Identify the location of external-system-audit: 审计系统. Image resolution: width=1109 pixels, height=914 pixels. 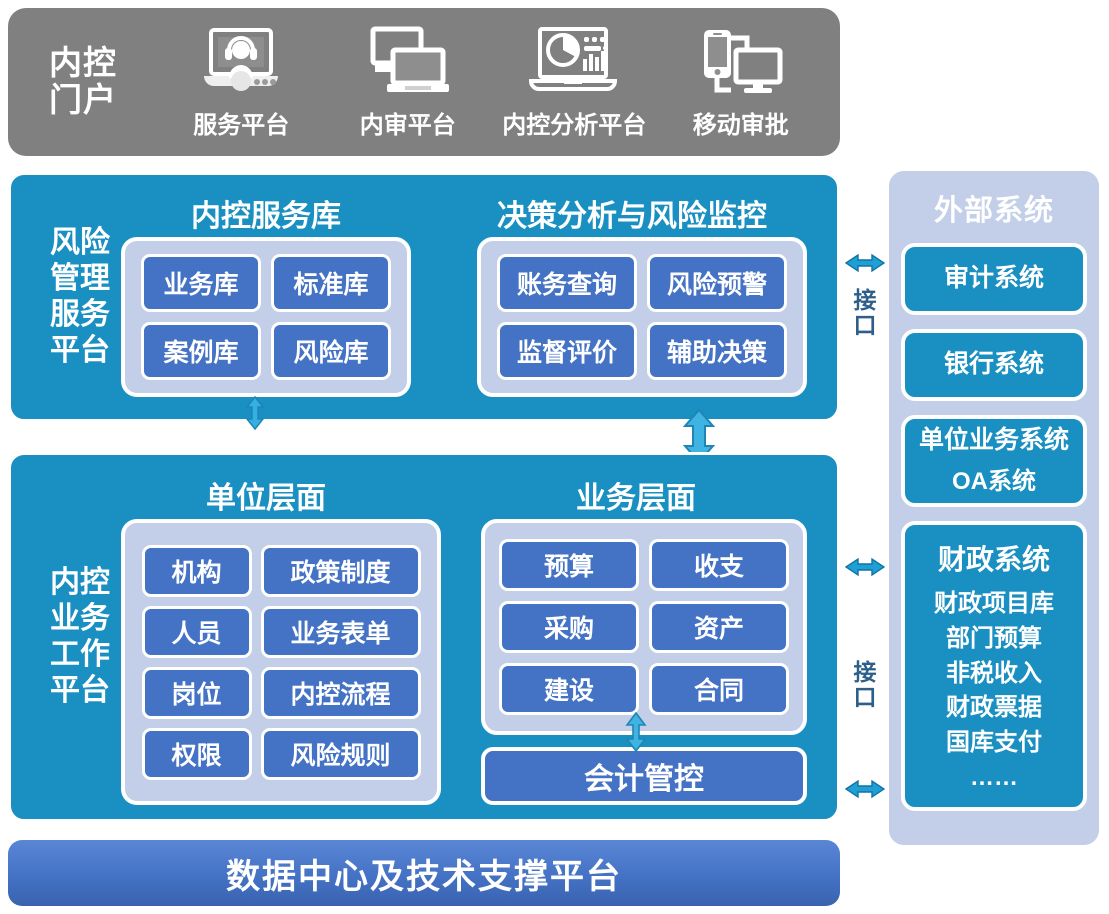
(994, 279).